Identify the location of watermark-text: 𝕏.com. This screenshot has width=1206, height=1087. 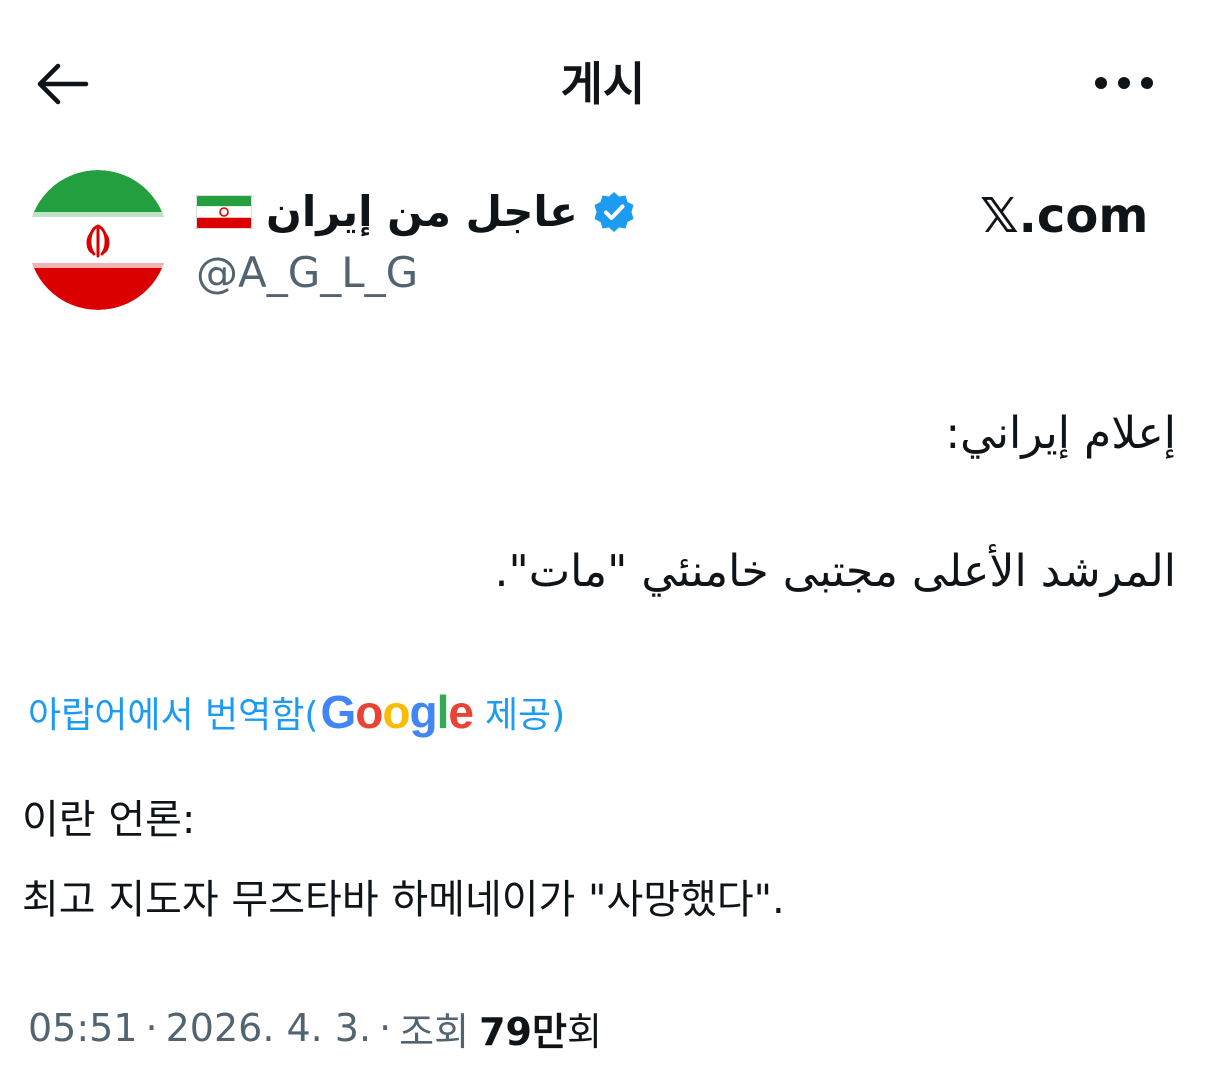
(1064, 216).